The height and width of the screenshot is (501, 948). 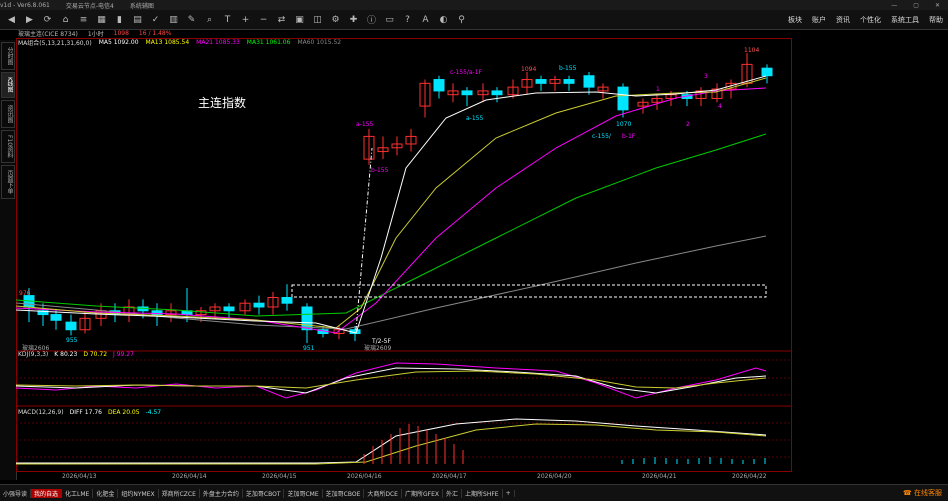 I want to click on symbol-name: 玻璃主连(CICE 8734), so click(x=48, y=33).